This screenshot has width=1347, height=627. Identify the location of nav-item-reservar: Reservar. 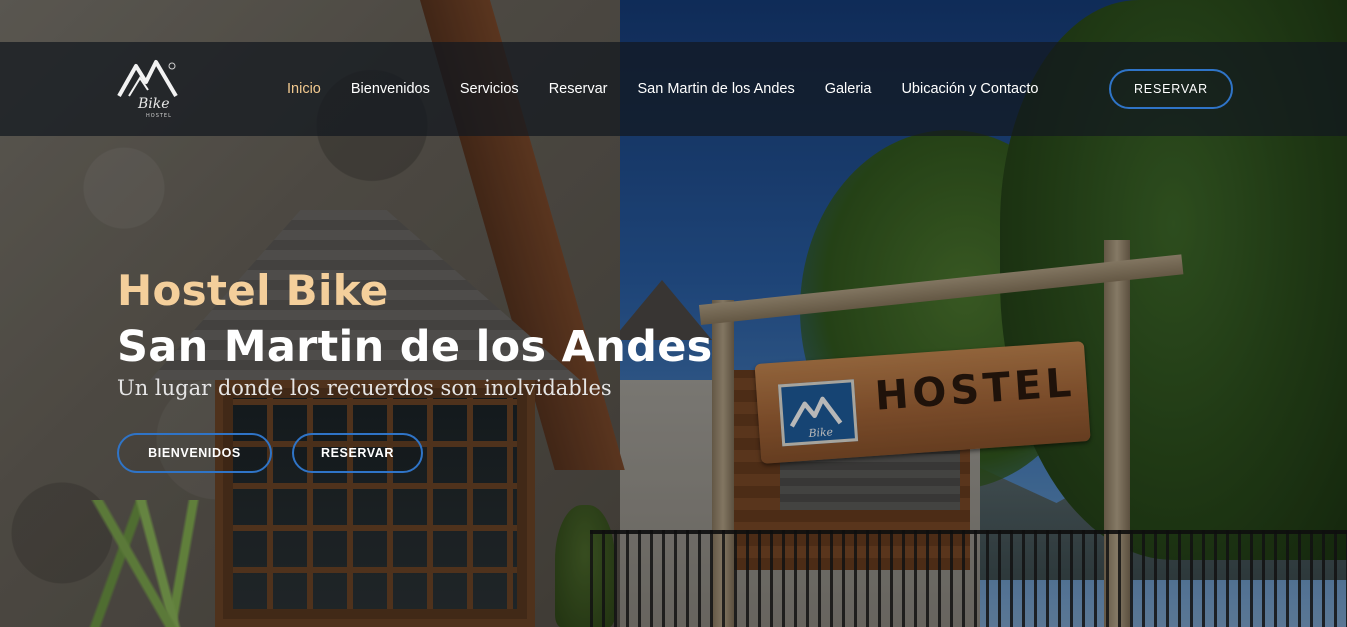
(578, 89).